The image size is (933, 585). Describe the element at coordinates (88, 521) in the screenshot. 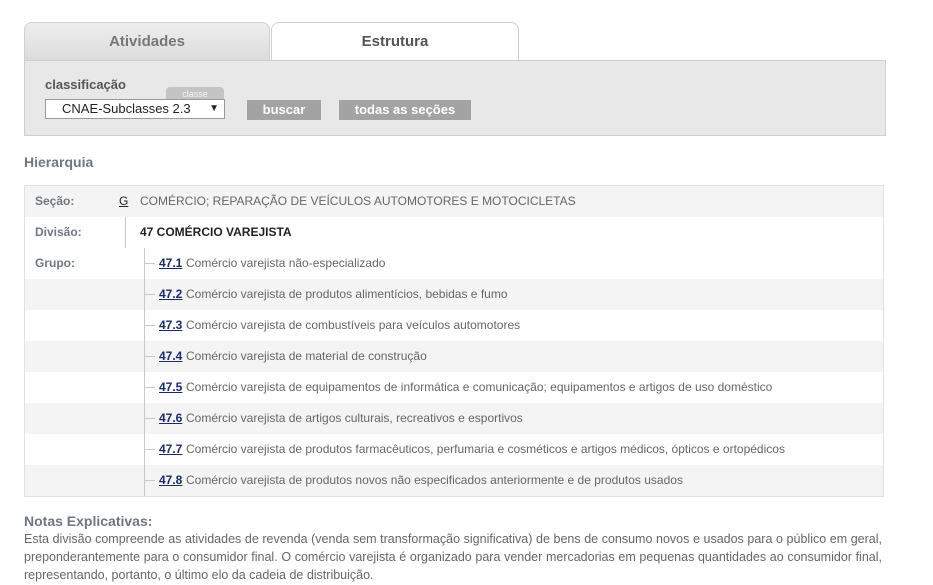

I see `notas-title: Notas Explicativas:` at that location.